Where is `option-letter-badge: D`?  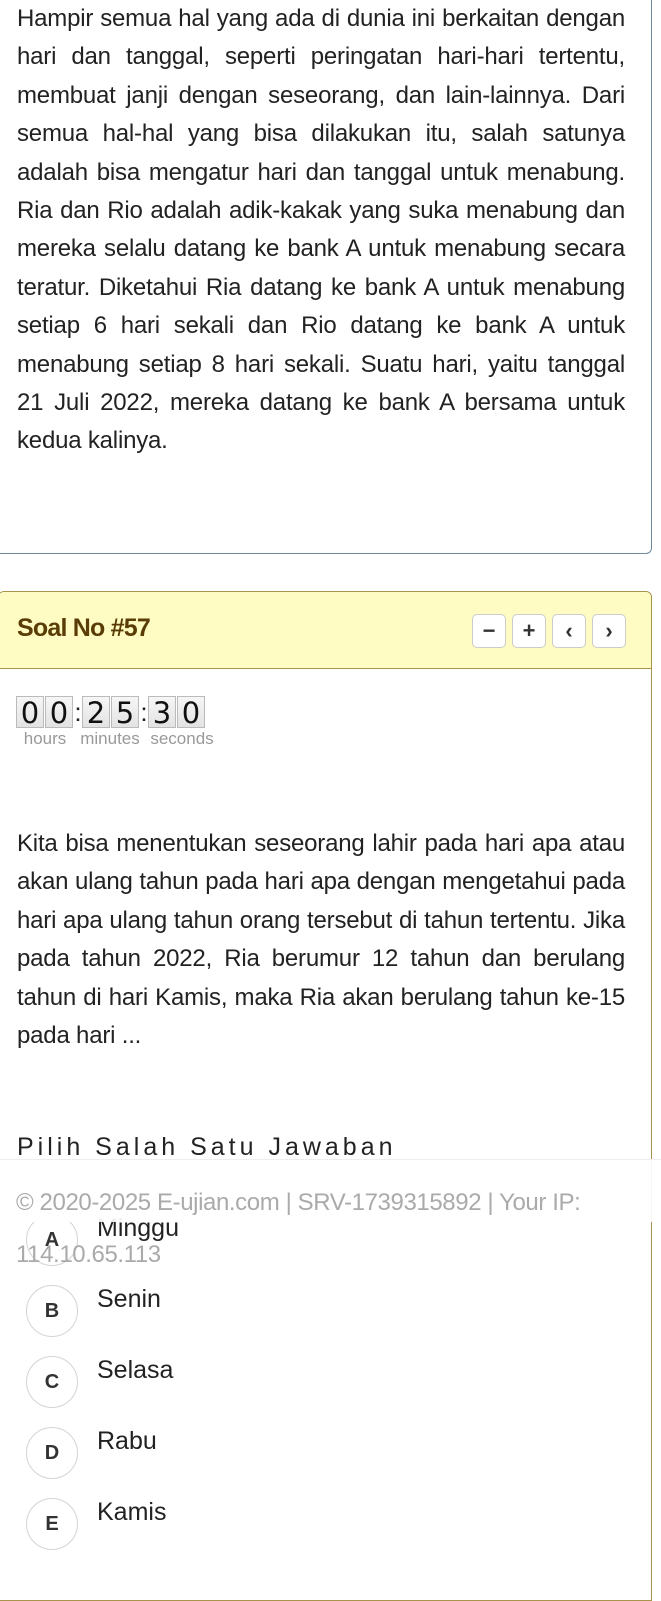
option-letter-badge: D is located at coordinates (52, 1453).